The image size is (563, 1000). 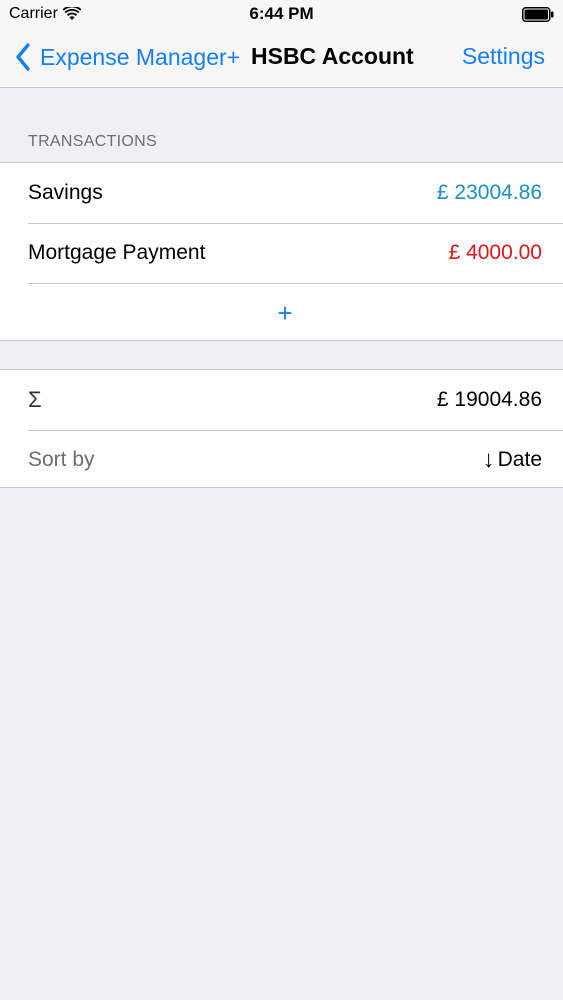 I want to click on clock: 6:44 PM, so click(x=281, y=13).